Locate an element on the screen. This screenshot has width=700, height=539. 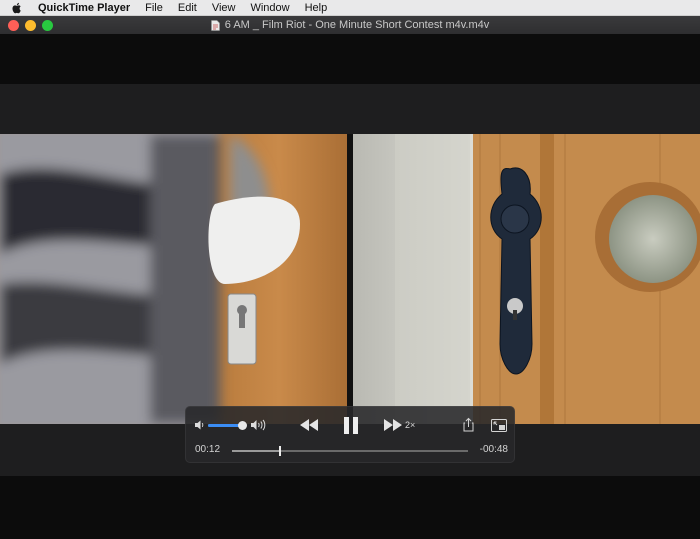
letterbox-top is located at coordinates (350, 59).